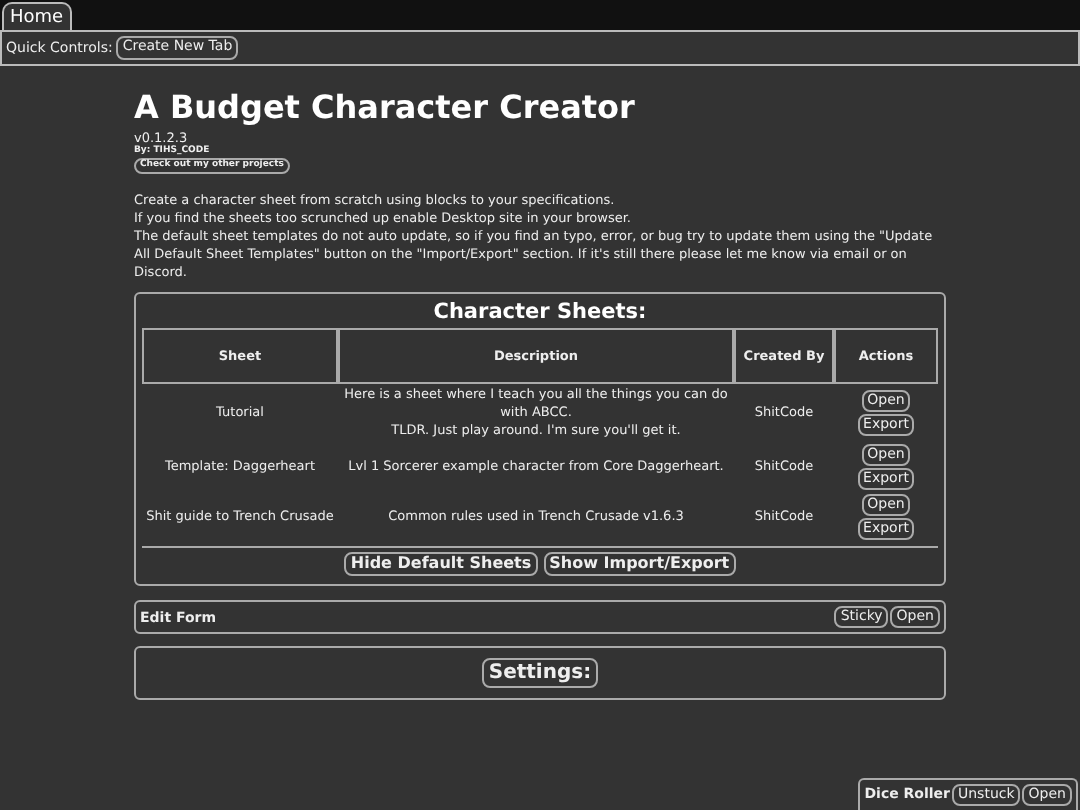  Describe the element at coordinates (639, 564) in the screenshot. I see `import-export-button: Show Import/Export` at that location.